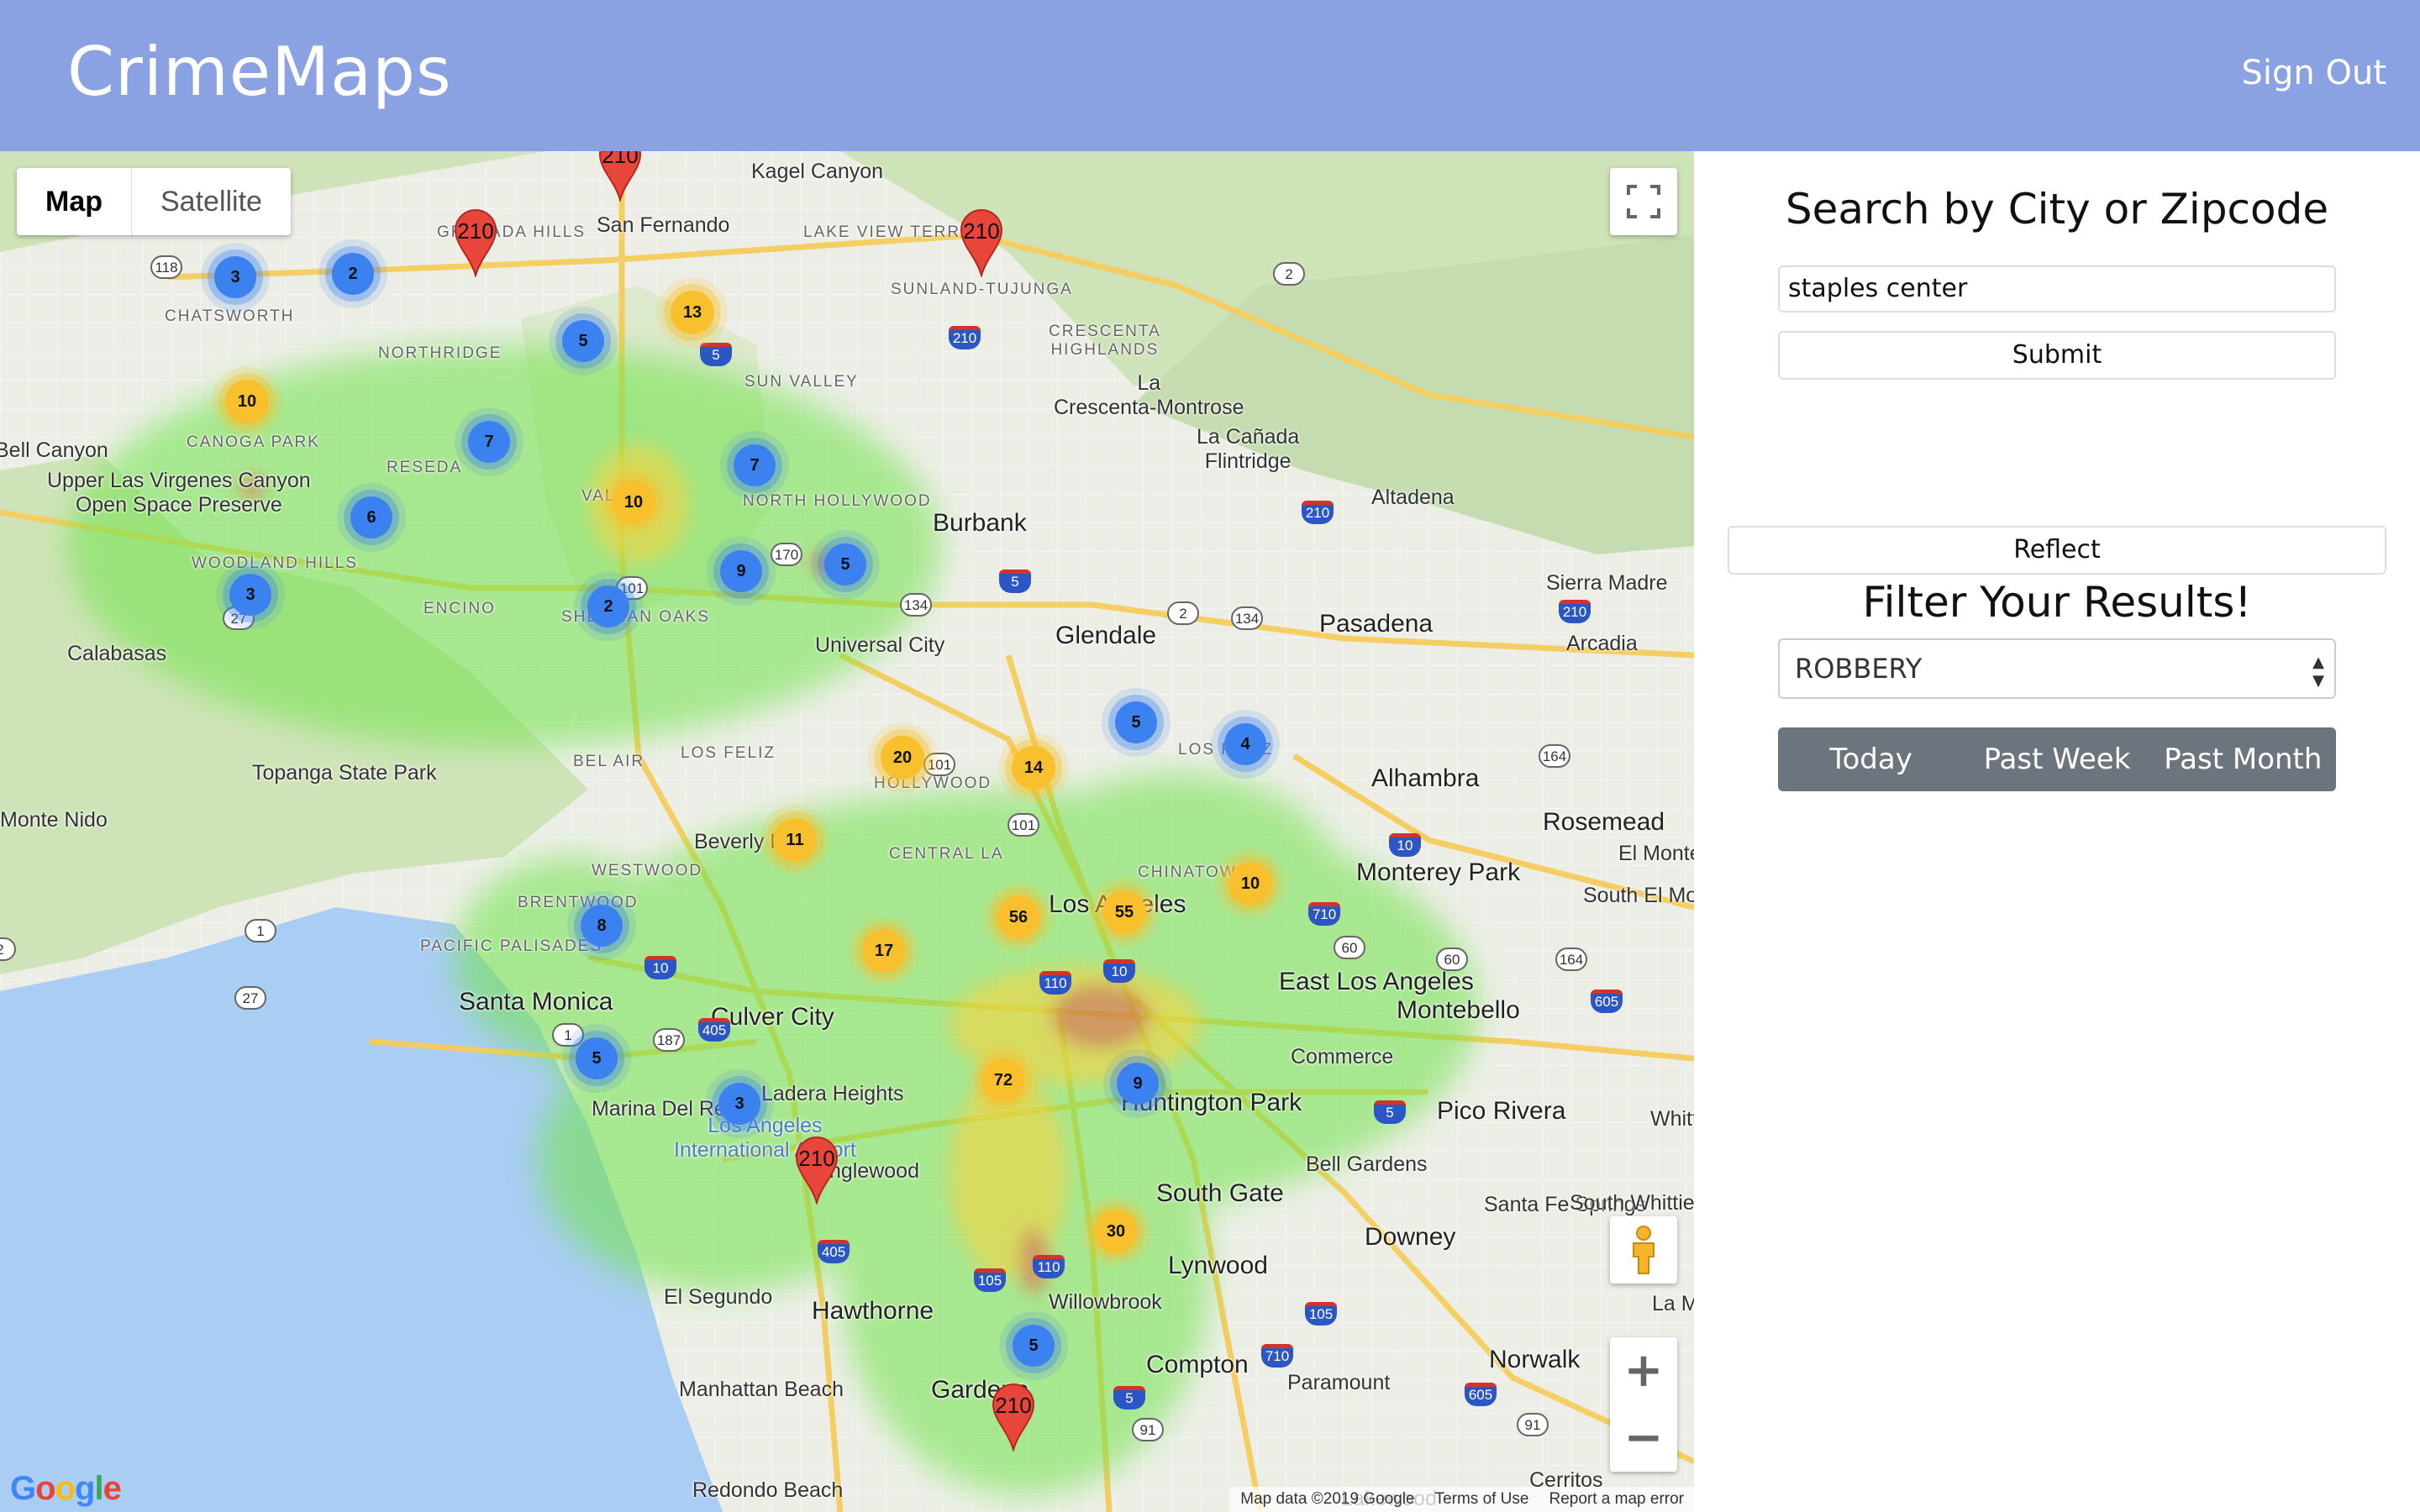 The image size is (2420, 1512). I want to click on app-title: CrimeMaps, so click(259, 72).